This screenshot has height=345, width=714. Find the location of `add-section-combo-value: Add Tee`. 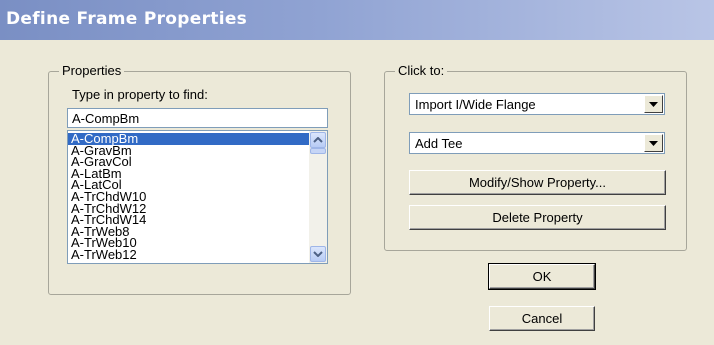

add-section-combo-value: Add Tee is located at coordinates (439, 143).